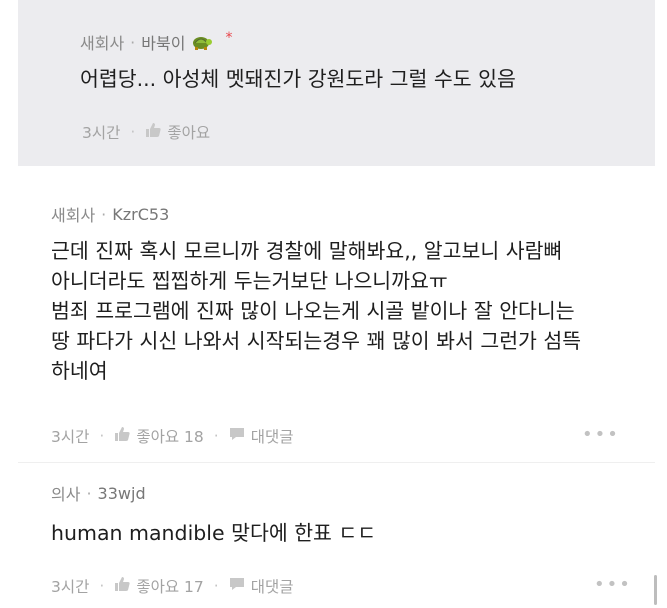  I want to click on comment-body: 어렵당... 아성체 멧돼진가 강원도라 그럴 수도 있음, so click(298, 79).